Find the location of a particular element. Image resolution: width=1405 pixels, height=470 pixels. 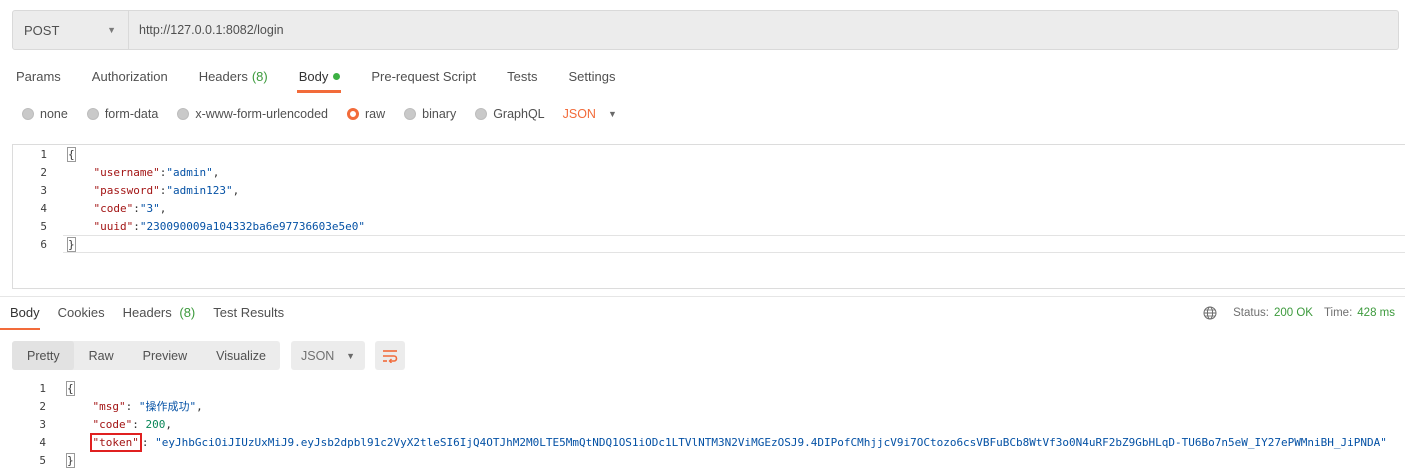

tab-pre-request-script: Pre-request Script is located at coordinates (423, 77).